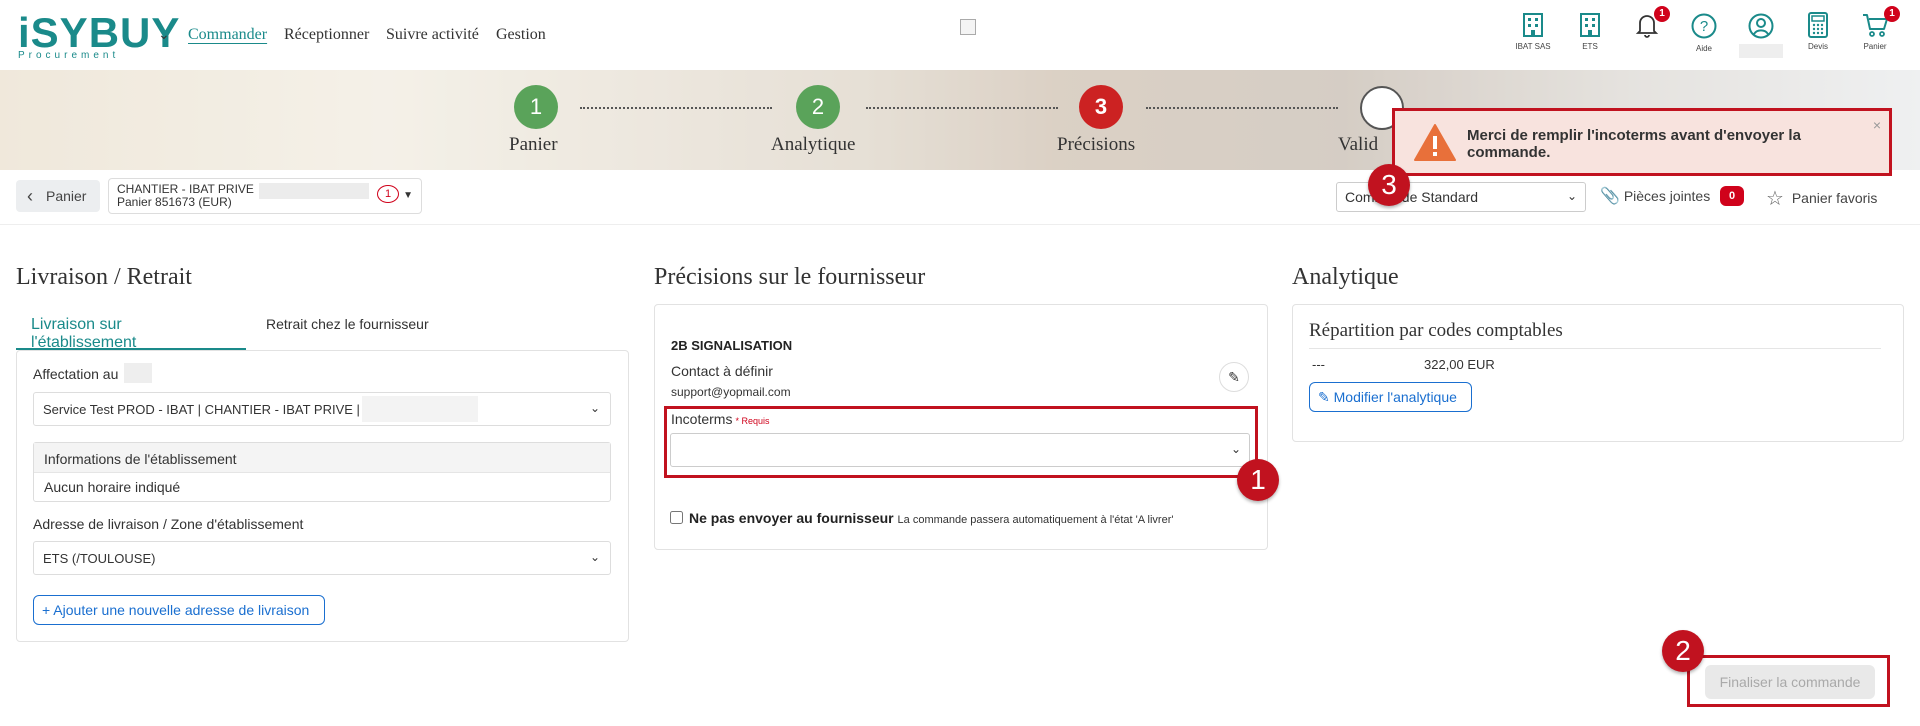 The image size is (1920, 726). What do you see at coordinates (1435, 142) in the screenshot?
I see `warning-icon` at bounding box center [1435, 142].